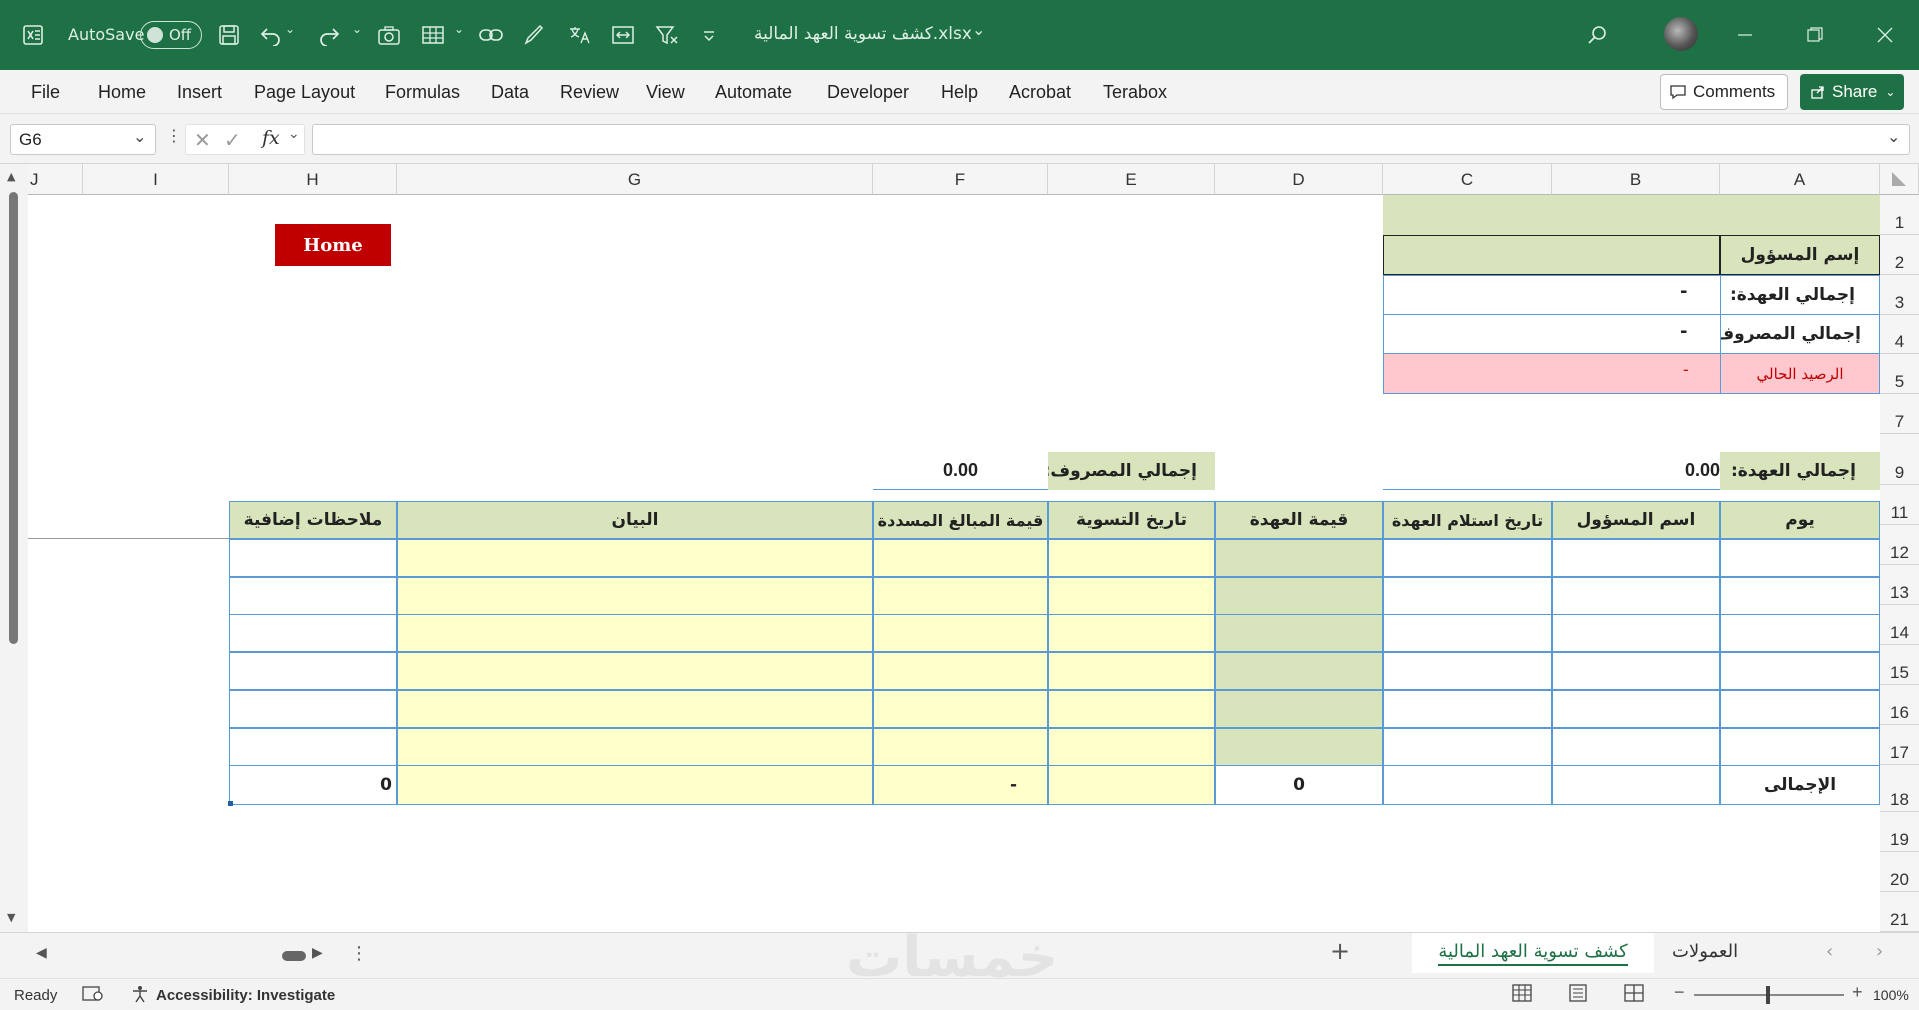  What do you see at coordinates (1899, 585) in the screenshot?
I see `row-header-13: 13` at bounding box center [1899, 585].